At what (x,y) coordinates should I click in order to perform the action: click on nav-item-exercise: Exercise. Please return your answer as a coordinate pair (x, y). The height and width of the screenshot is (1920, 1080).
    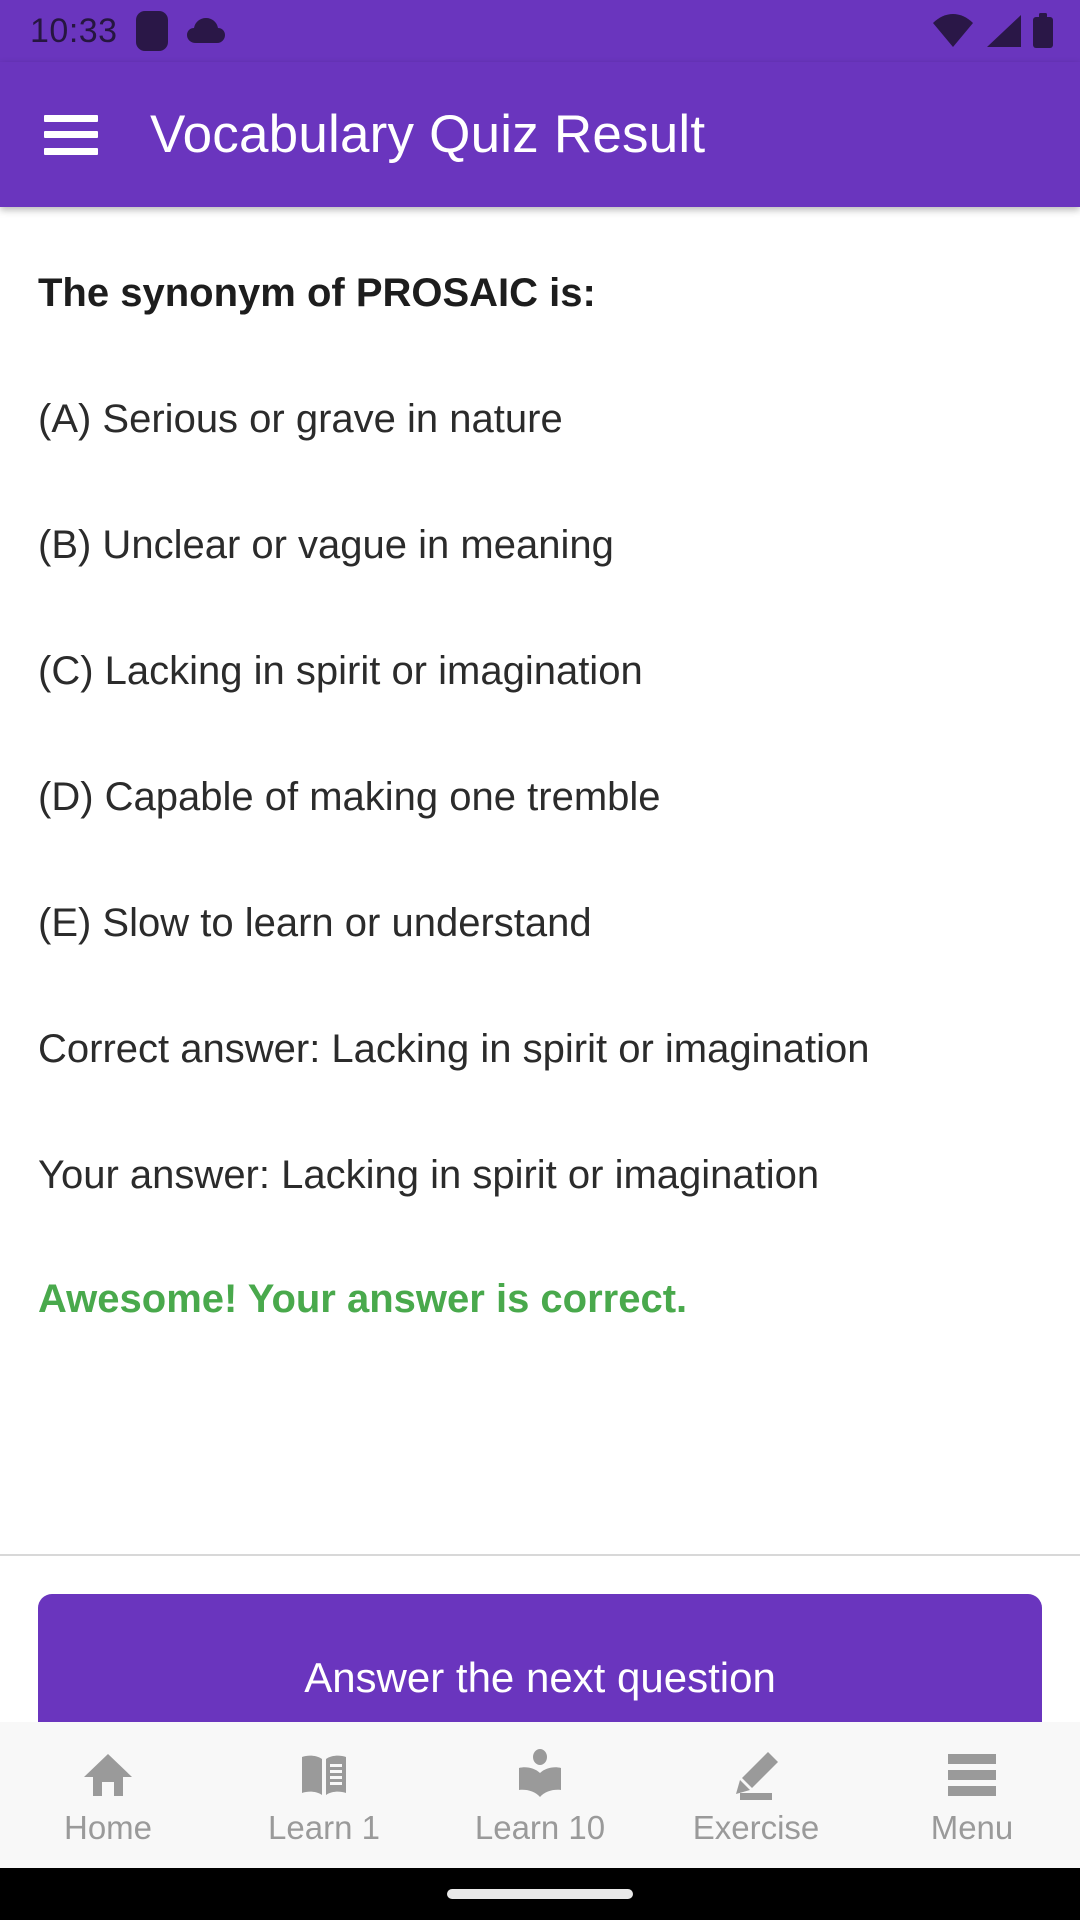
    Looking at the image, I should click on (756, 1795).